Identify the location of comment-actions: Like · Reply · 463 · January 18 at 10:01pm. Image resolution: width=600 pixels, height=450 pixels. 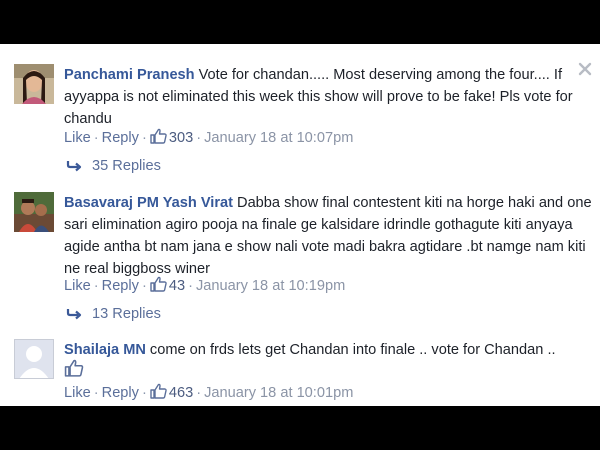
(209, 393).